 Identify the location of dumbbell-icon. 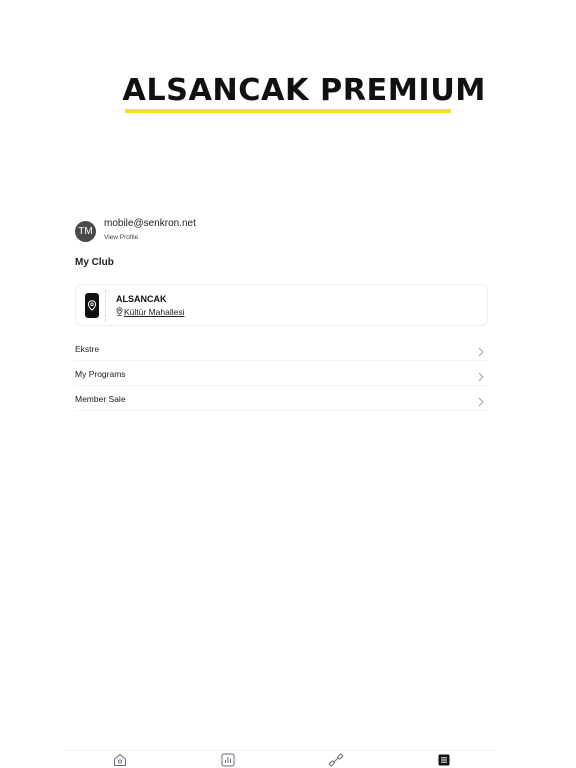
(336, 760).